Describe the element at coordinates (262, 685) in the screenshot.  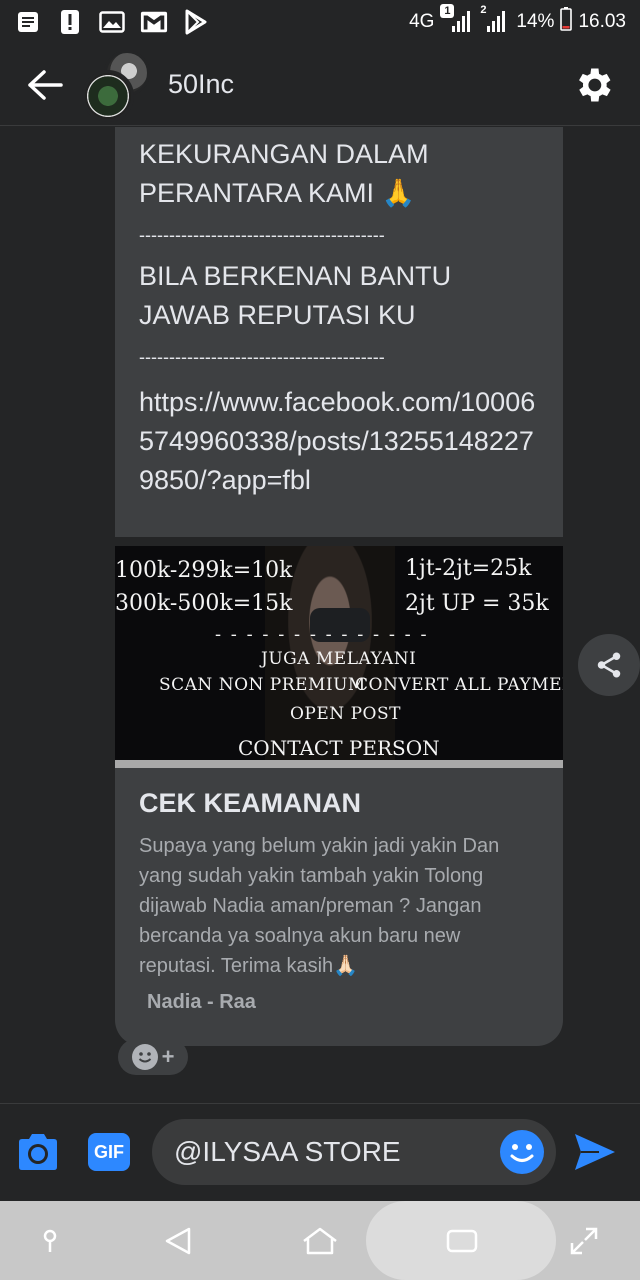
I see `image-caption: SCAN NON PREMIUM` at that location.